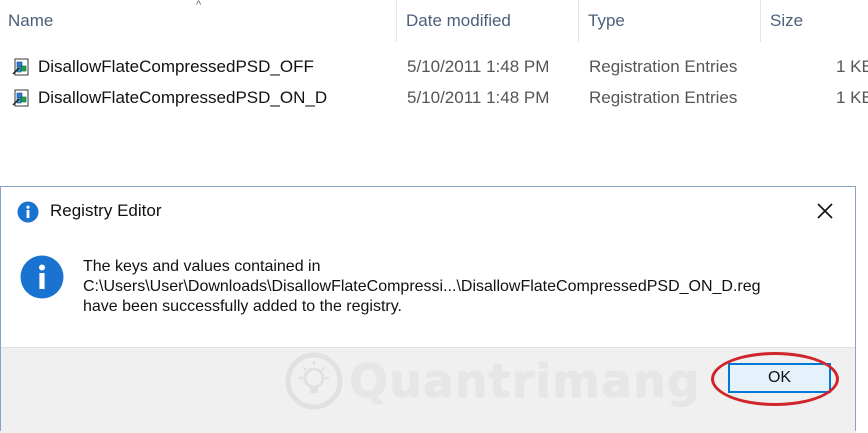 This screenshot has width=868, height=433. I want to click on file-name-cell: DisallowFlateCompressedPSD_ON_D, so click(202, 98).